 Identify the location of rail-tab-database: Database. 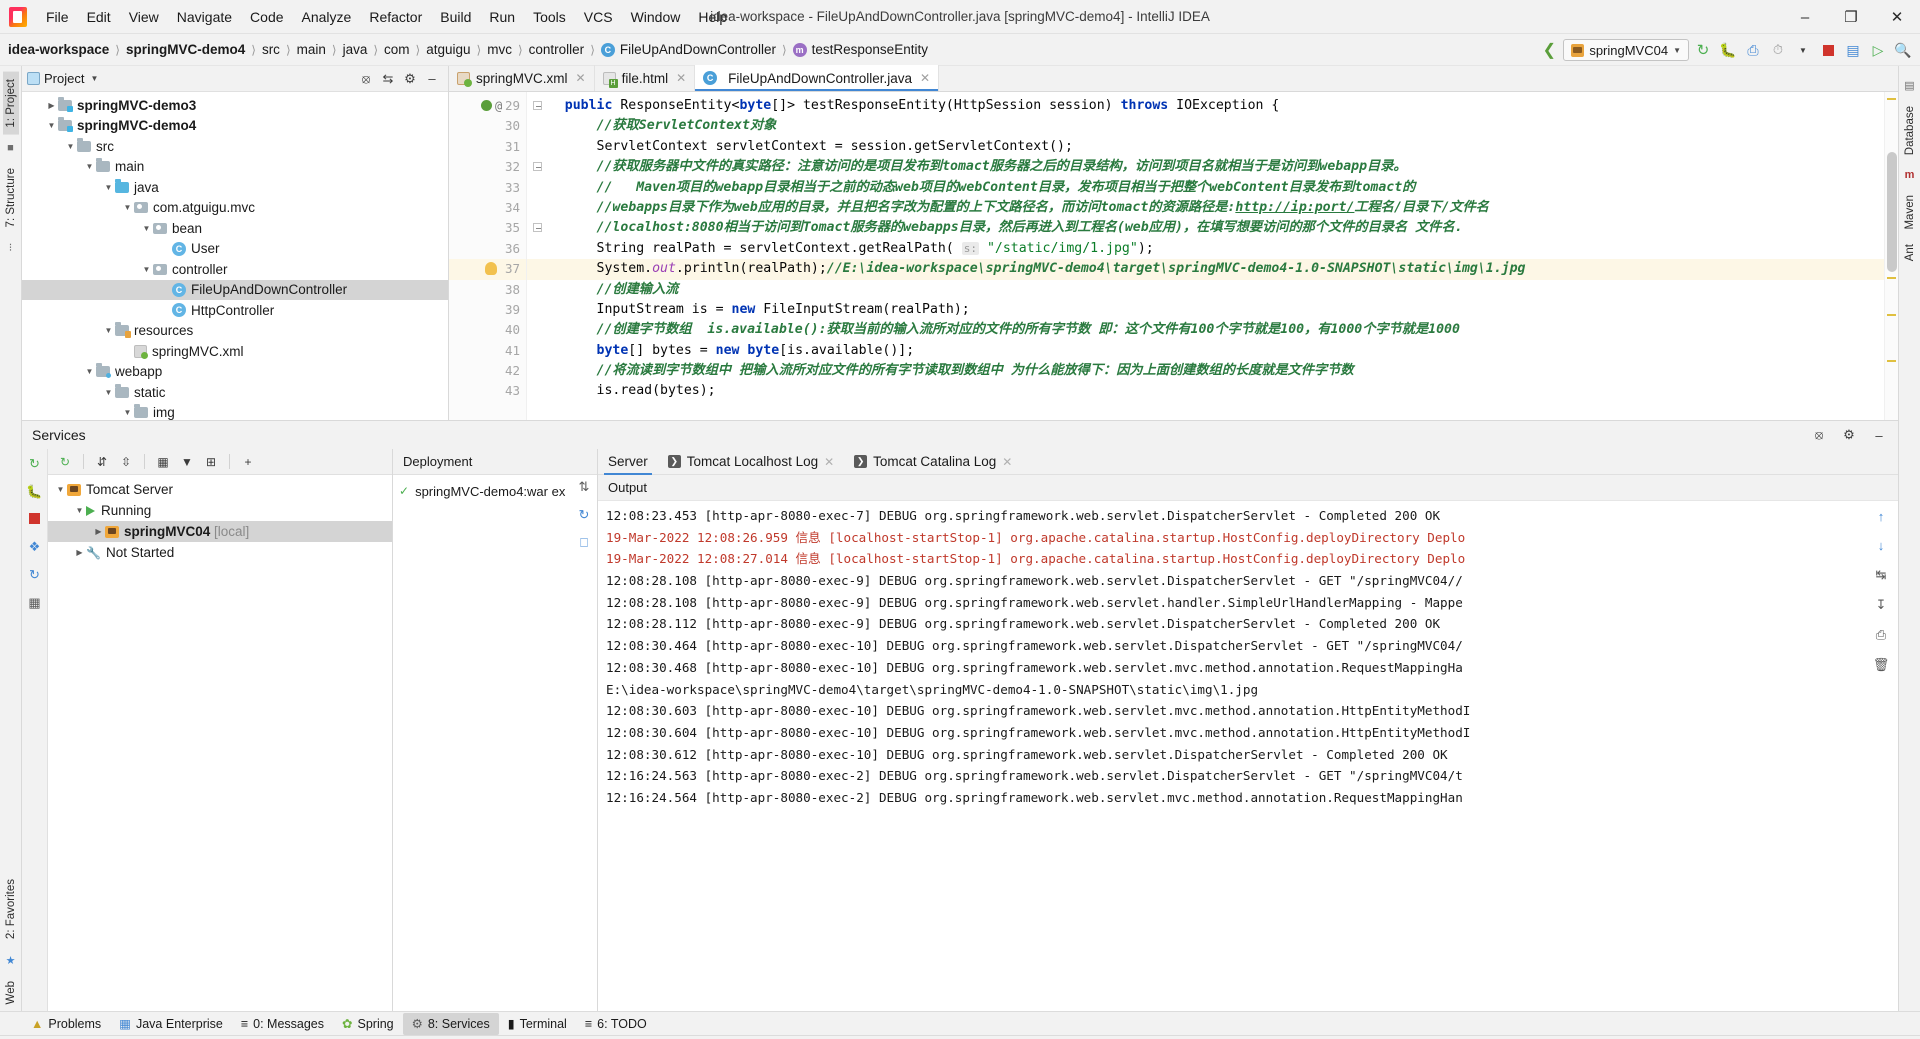
(1910, 130).